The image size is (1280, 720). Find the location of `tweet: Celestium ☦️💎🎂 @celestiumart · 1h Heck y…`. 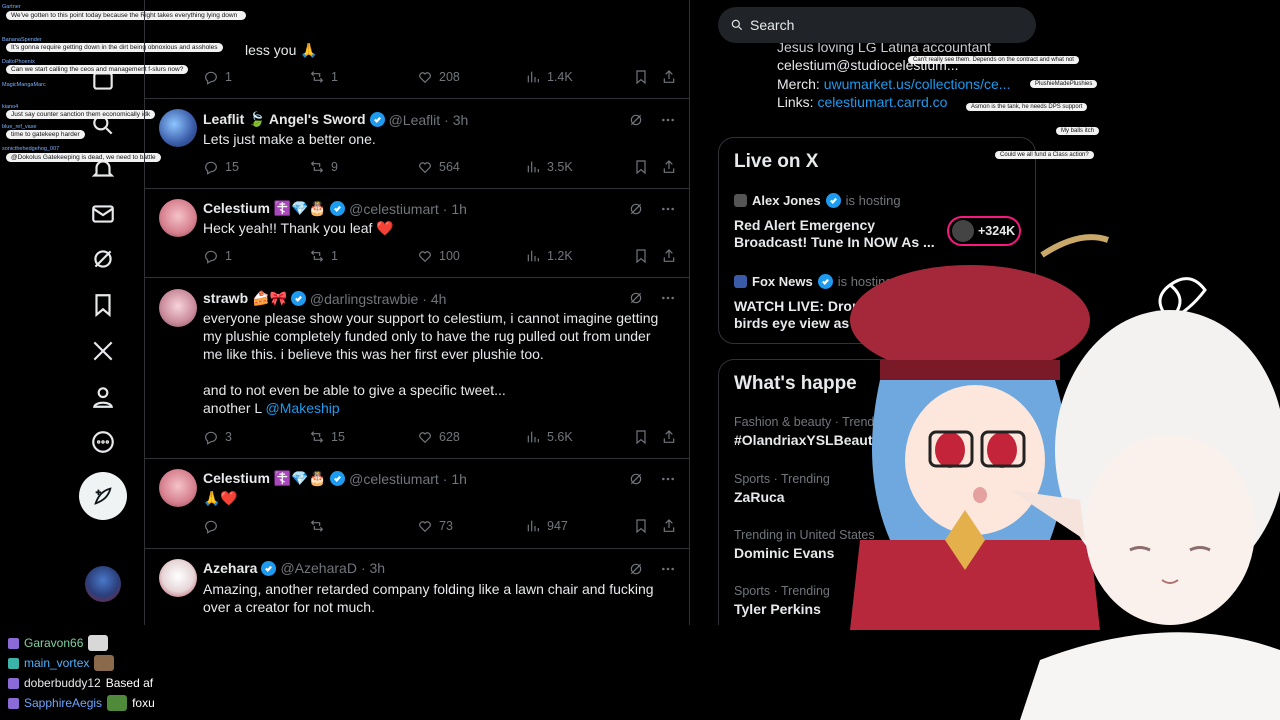

tweet: Celestium ☦️💎🎂 @celestiumart · 1h Heck y… is located at coordinates (417, 233).